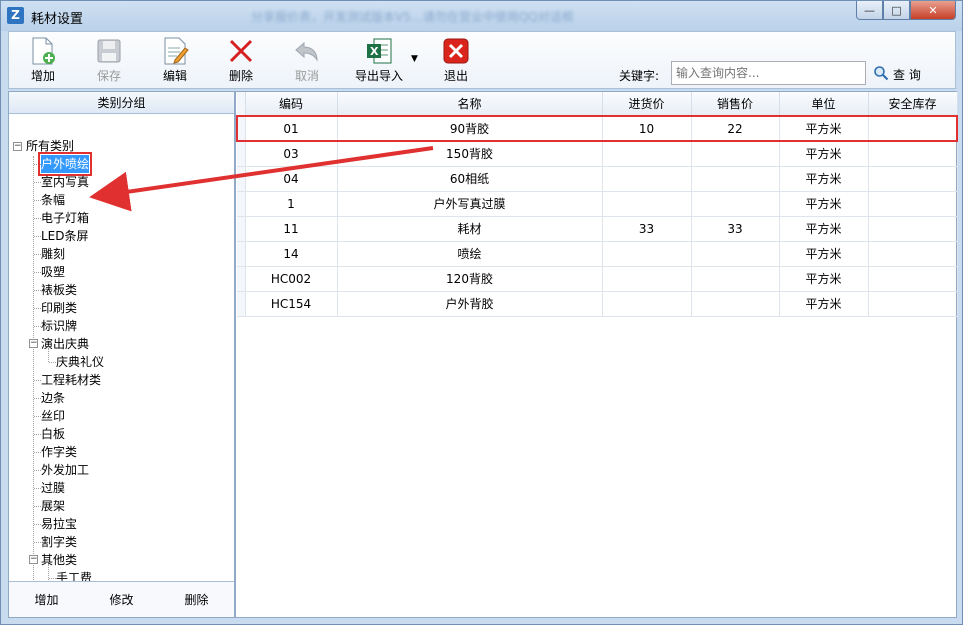 The width and height of the screenshot is (963, 626). What do you see at coordinates (59, 452) in the screenshot?
I see `tree-item: 作字类` at bounding box center [59, 452].